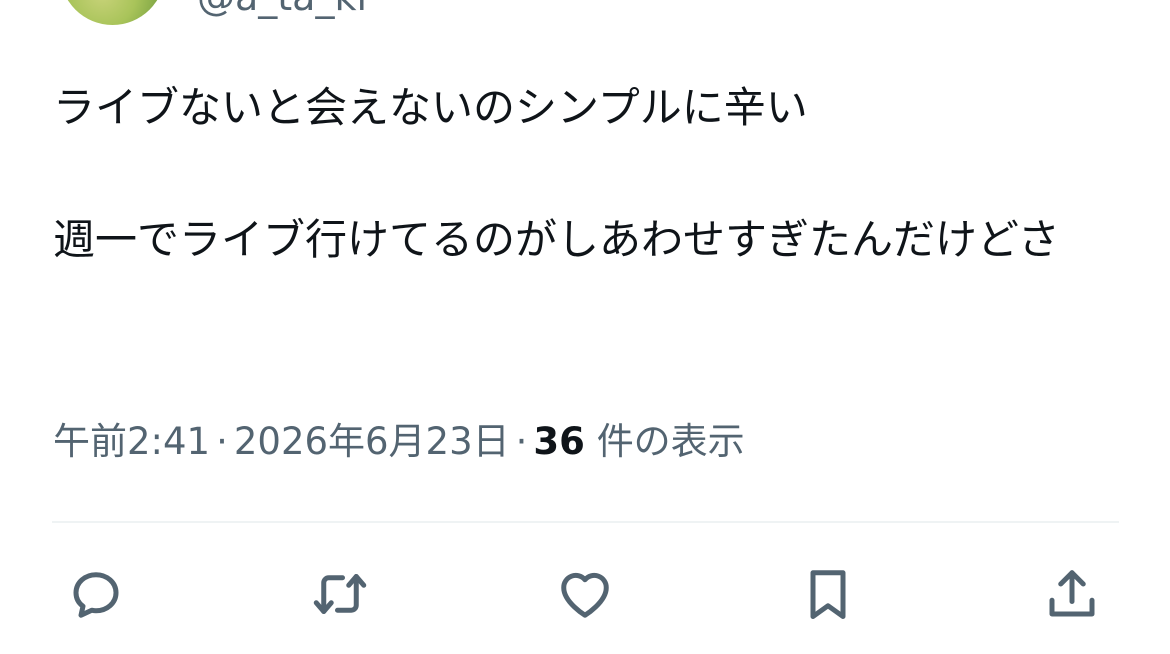 This screenshot has height=654, width=1170. What do you see at coordinates (282, 8) in the screenshot?
I see `author-handle: @a_ta_ki` at bounding box center [282, 8].